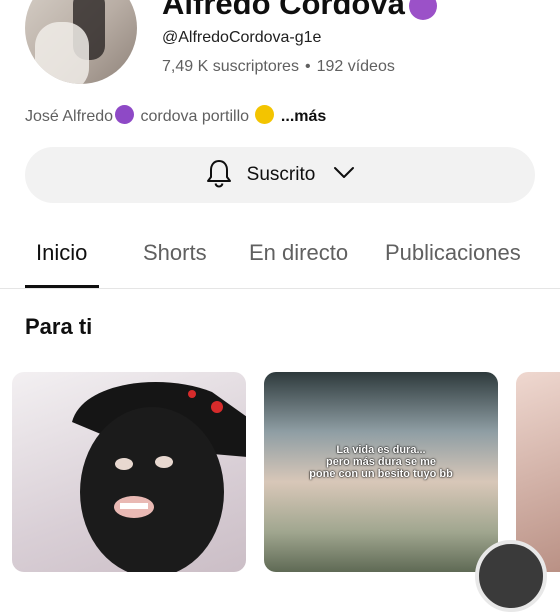 This screenshot has height=612, width=560. I want to click on channel-name: Alfredo Cordova, so click(299, 11).